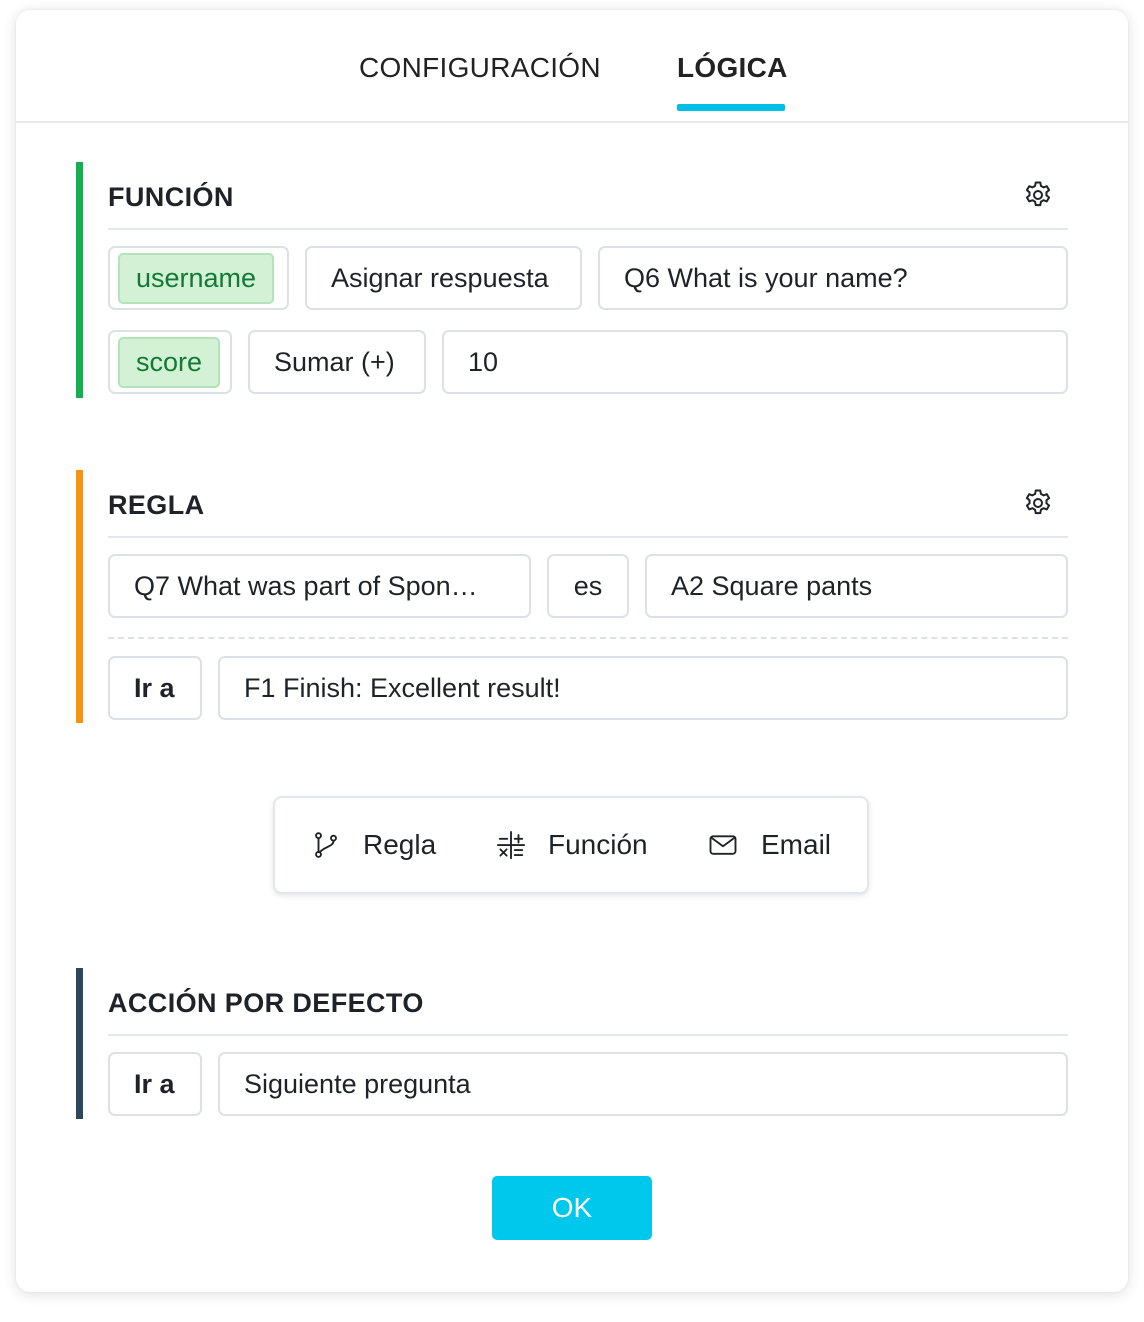  Describe the element at coordinates (796, 844) in the screenshot. I see `add-email-label: Email` at that location.